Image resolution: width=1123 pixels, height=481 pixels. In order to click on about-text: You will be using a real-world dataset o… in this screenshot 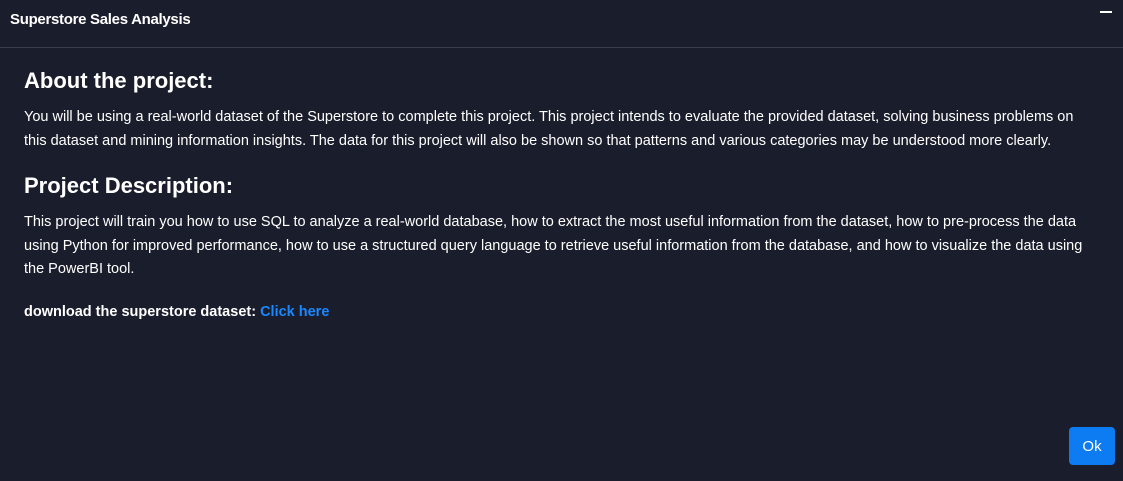, I will do `click(549, 129)`.